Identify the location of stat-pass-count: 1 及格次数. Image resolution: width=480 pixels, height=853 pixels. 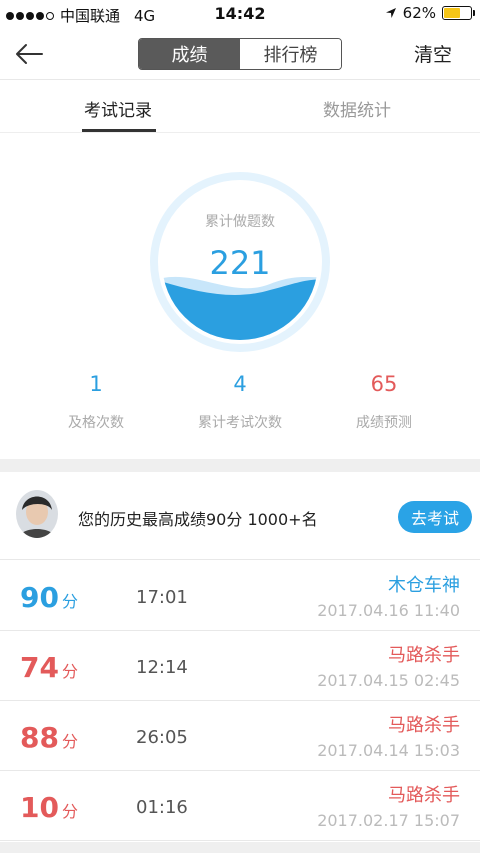
(96, 402).